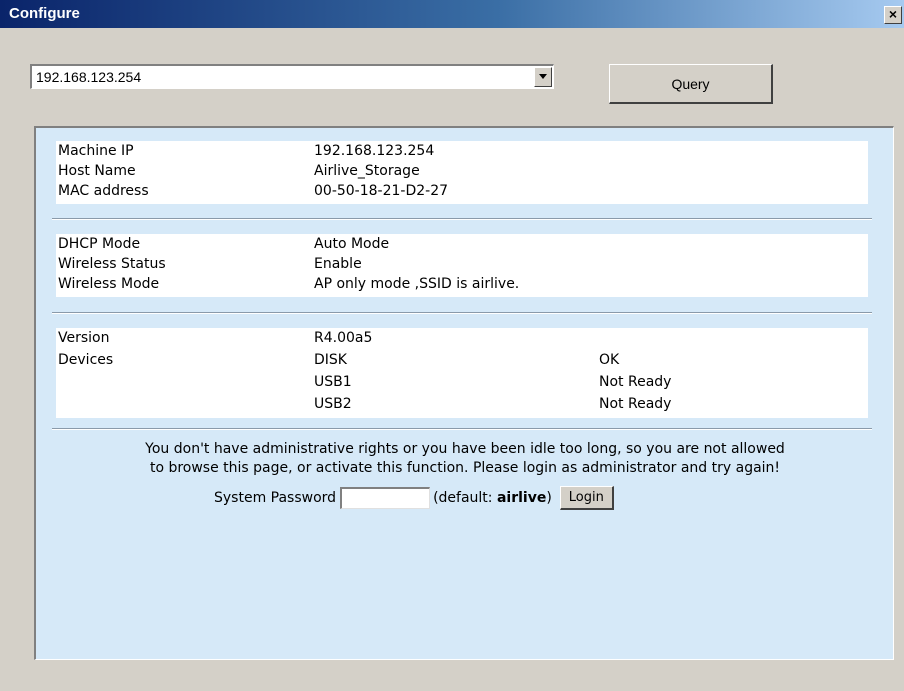 This screenshot has width=904, height=691. Describe the element at coordinates (549, 498) in the screenshot. I see `default-hint-suffix: )` at that location.